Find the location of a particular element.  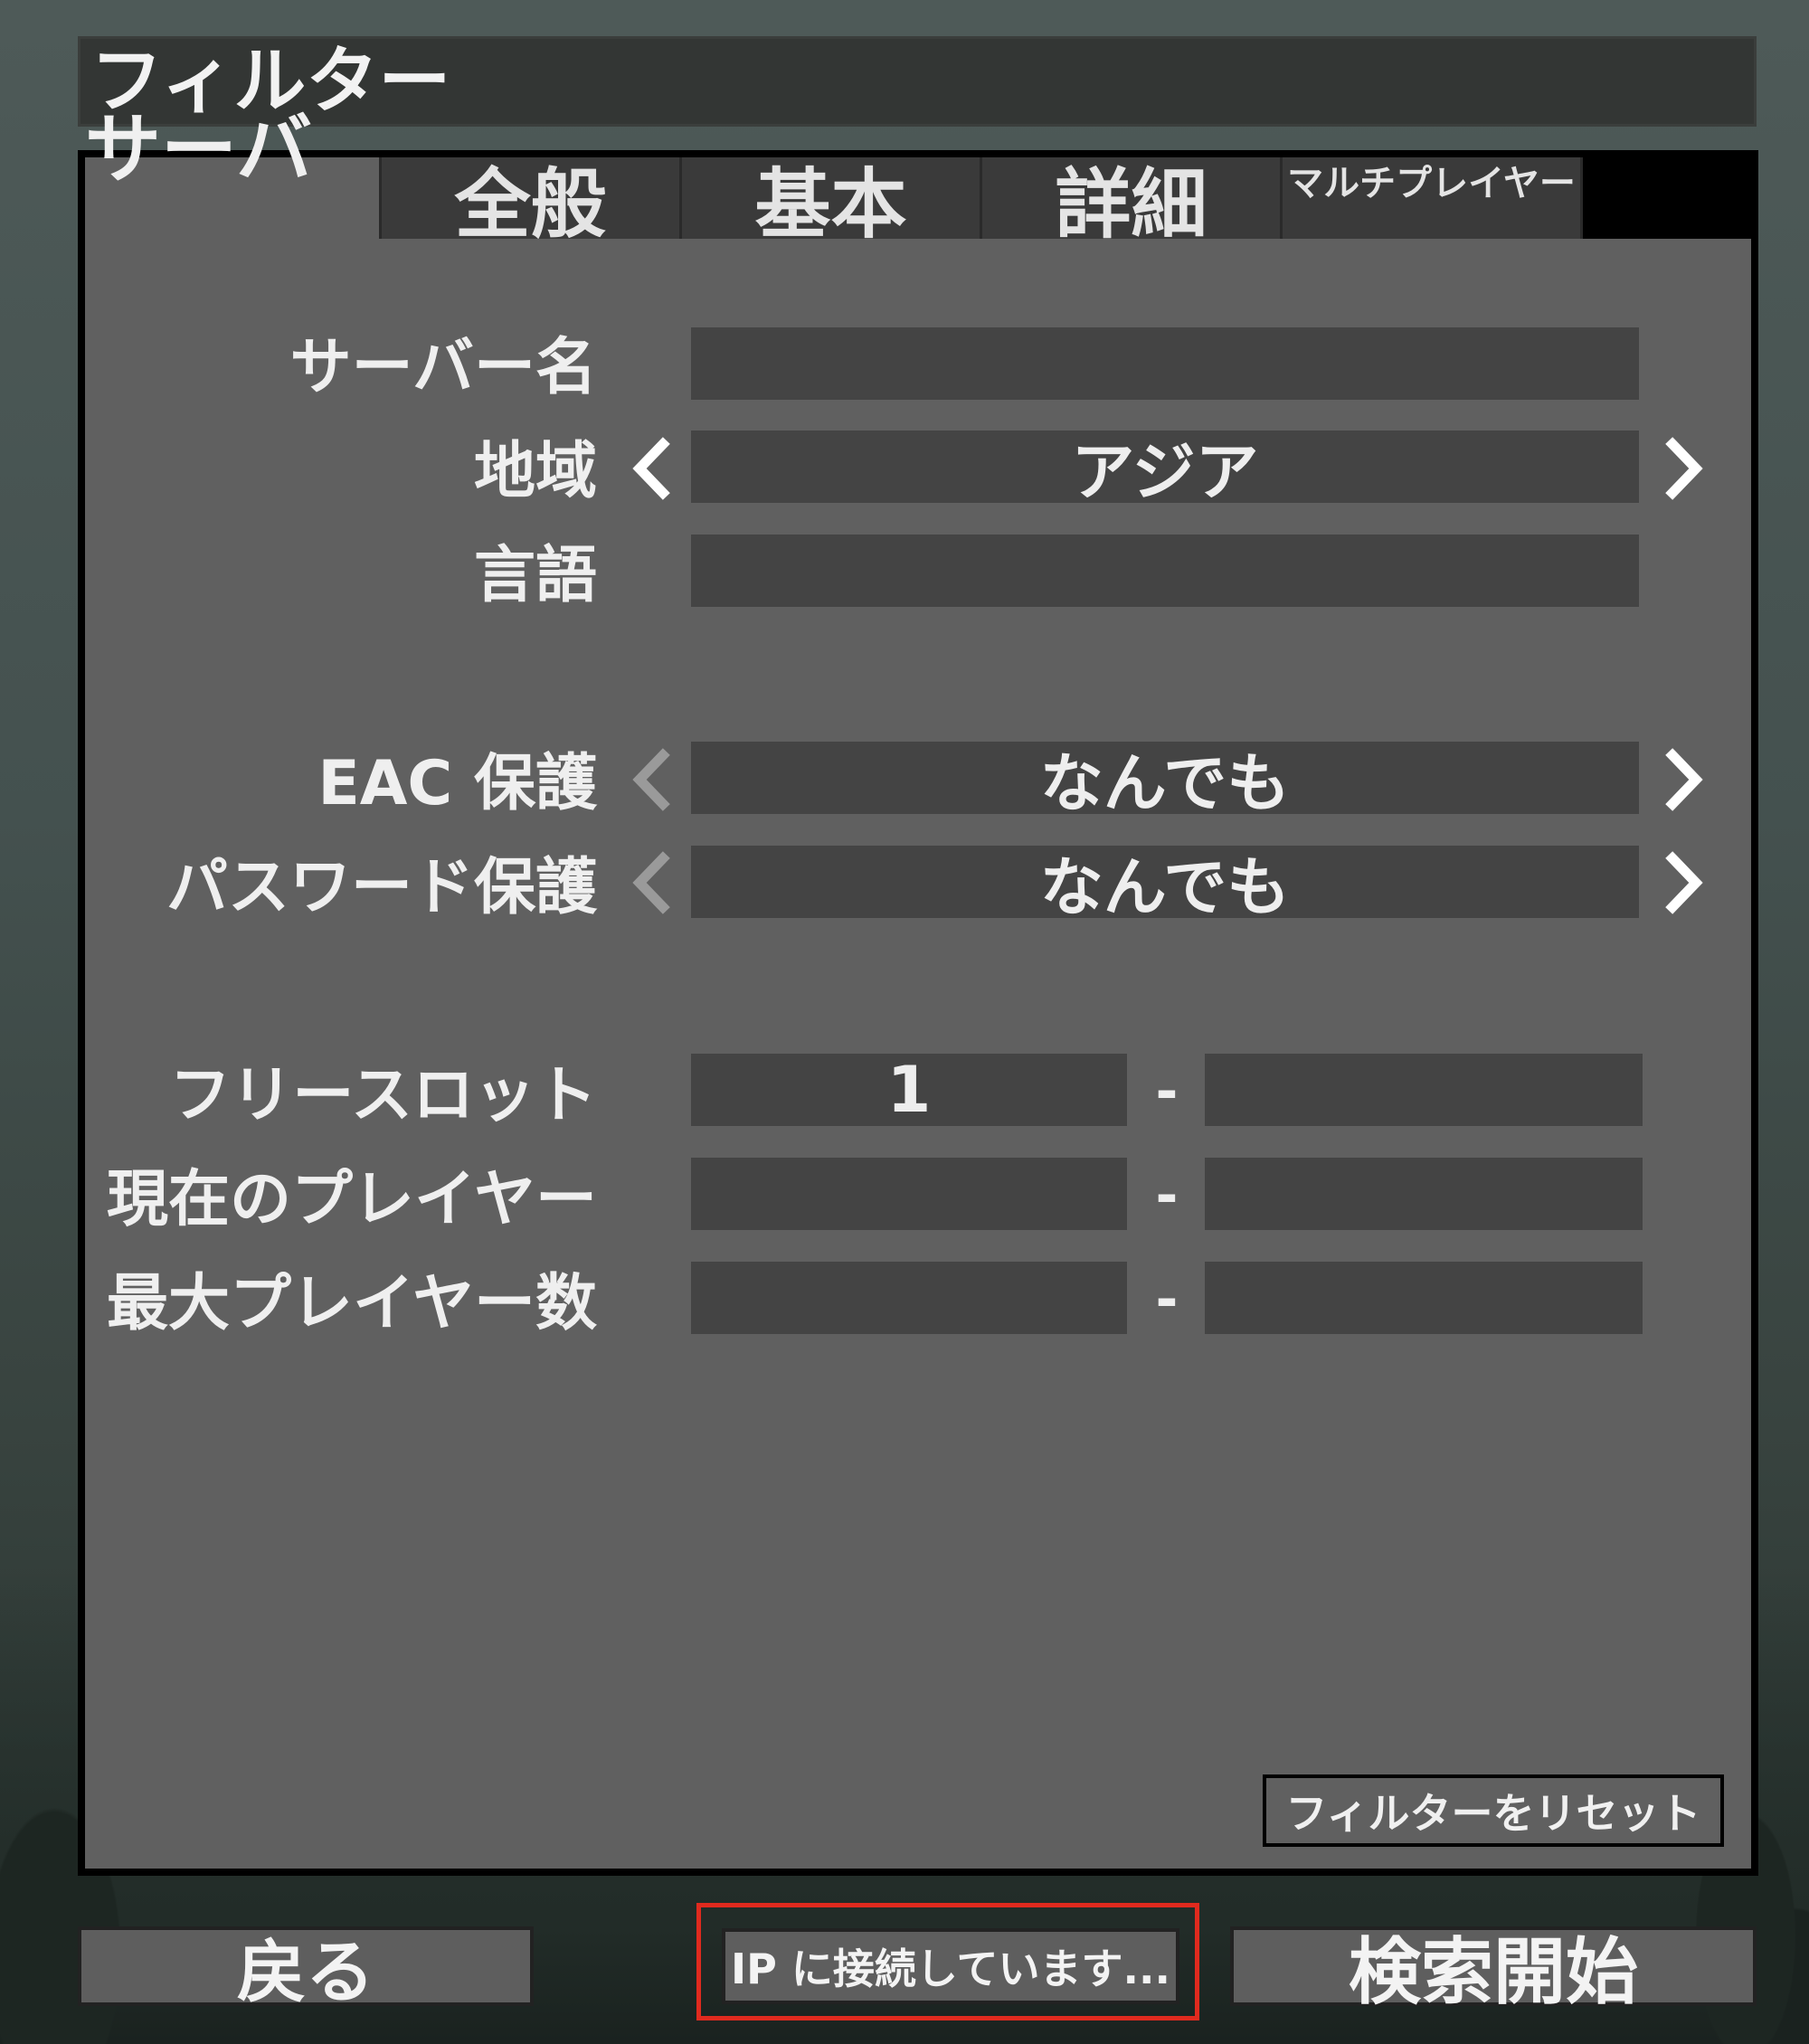

label-password: パスワード保護 is located at coordinates (381, 888).